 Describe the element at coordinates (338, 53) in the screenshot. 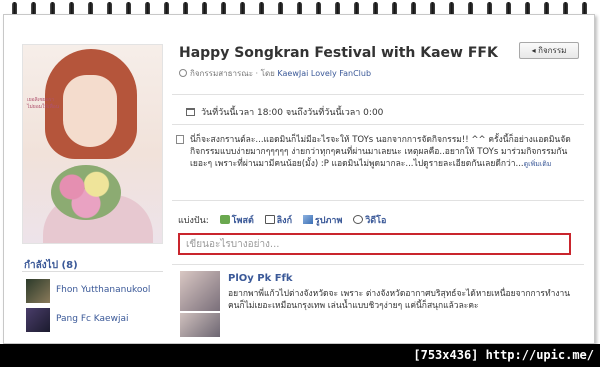

I see `event-title: Happy Songkran Festival with Kaew FFK` at that location.